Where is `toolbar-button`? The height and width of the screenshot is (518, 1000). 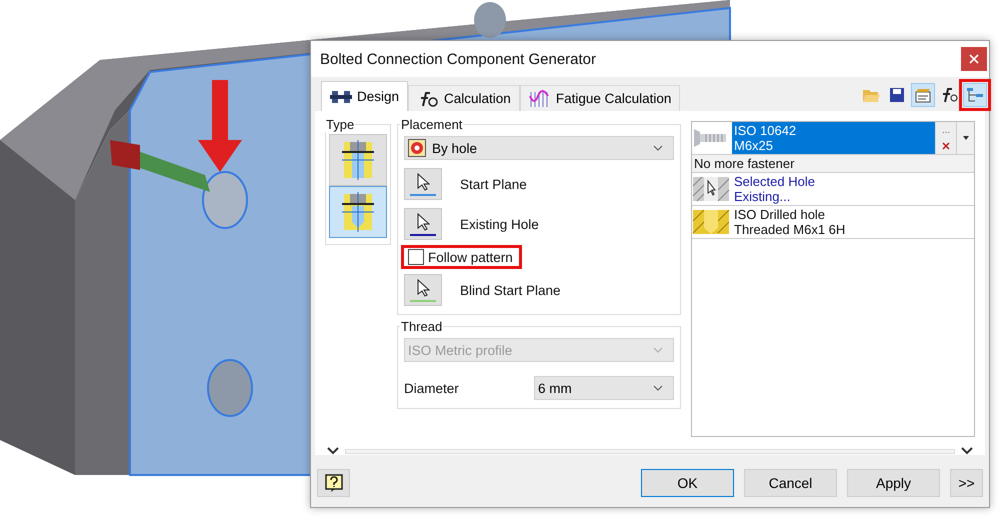
toolbar-button is located at coordinates (923, 95).